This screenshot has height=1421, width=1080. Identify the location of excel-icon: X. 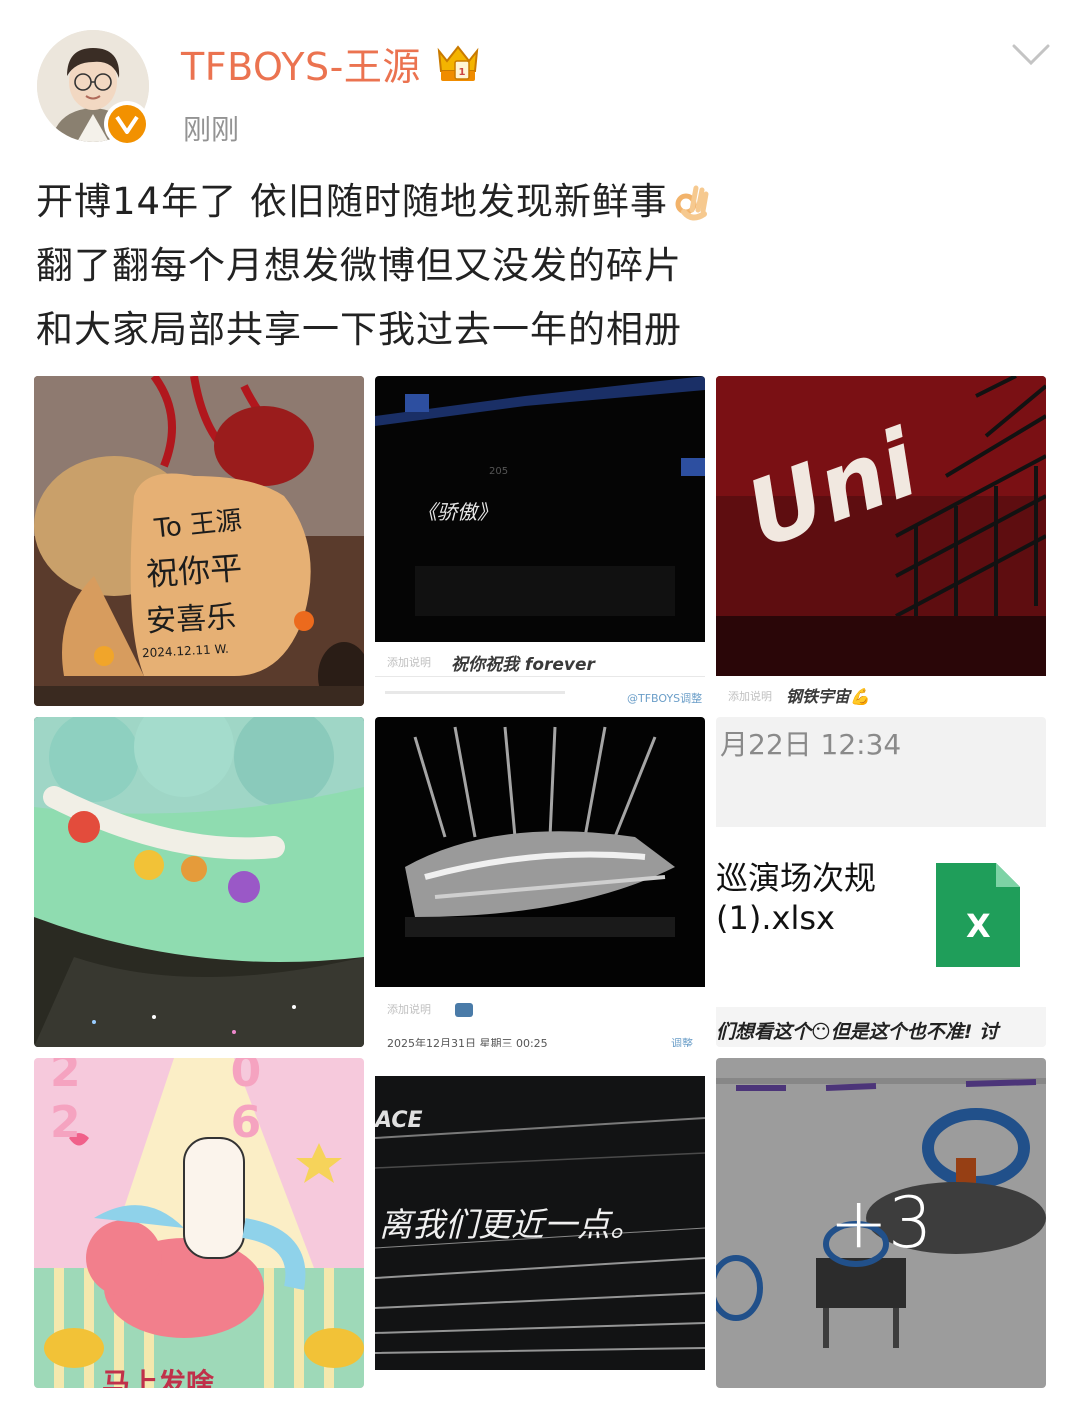
(978, 926).